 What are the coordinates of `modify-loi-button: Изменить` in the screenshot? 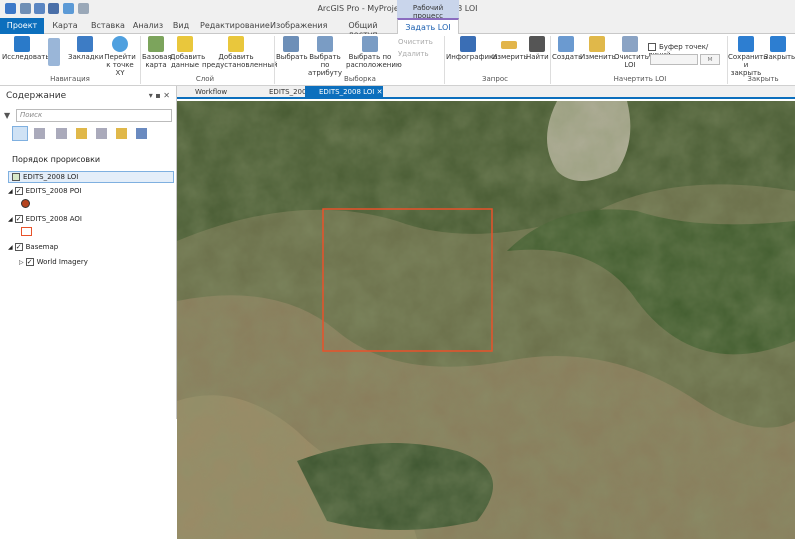 It's located at (598, 48).